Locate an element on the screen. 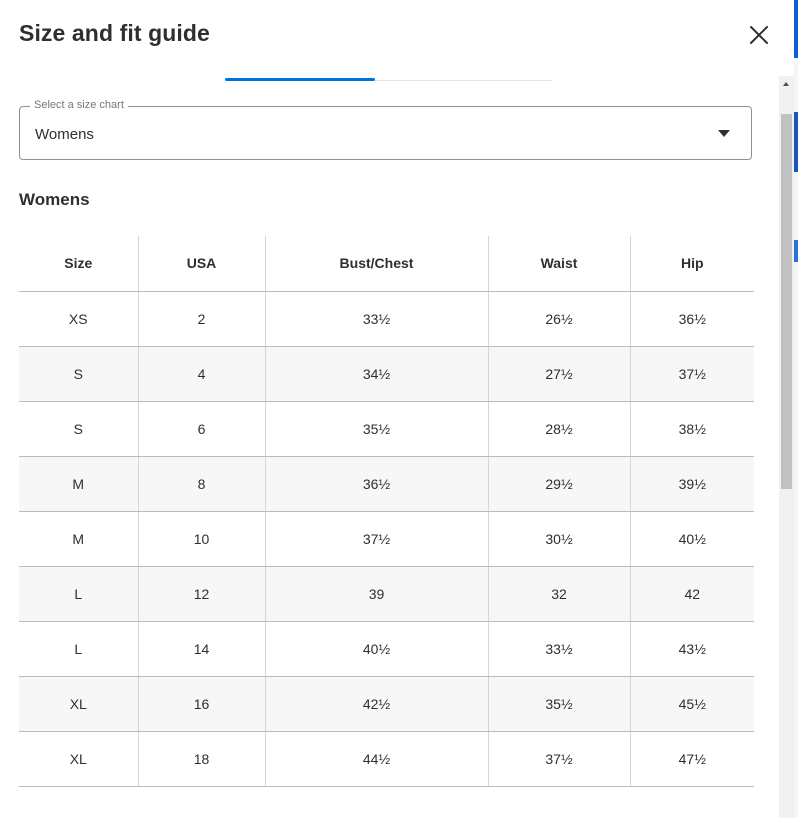  column-header-bust-chest: Bust/Chest is located at coordinates (377, 264).